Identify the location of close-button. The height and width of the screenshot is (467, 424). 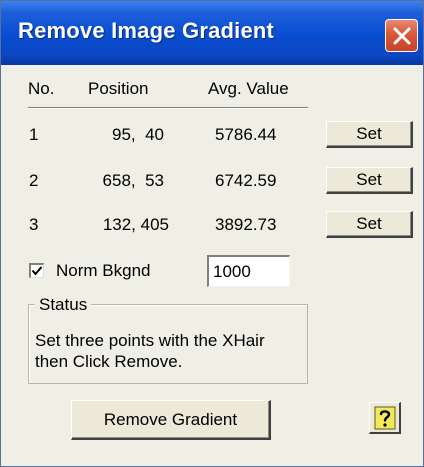
(401, 35).